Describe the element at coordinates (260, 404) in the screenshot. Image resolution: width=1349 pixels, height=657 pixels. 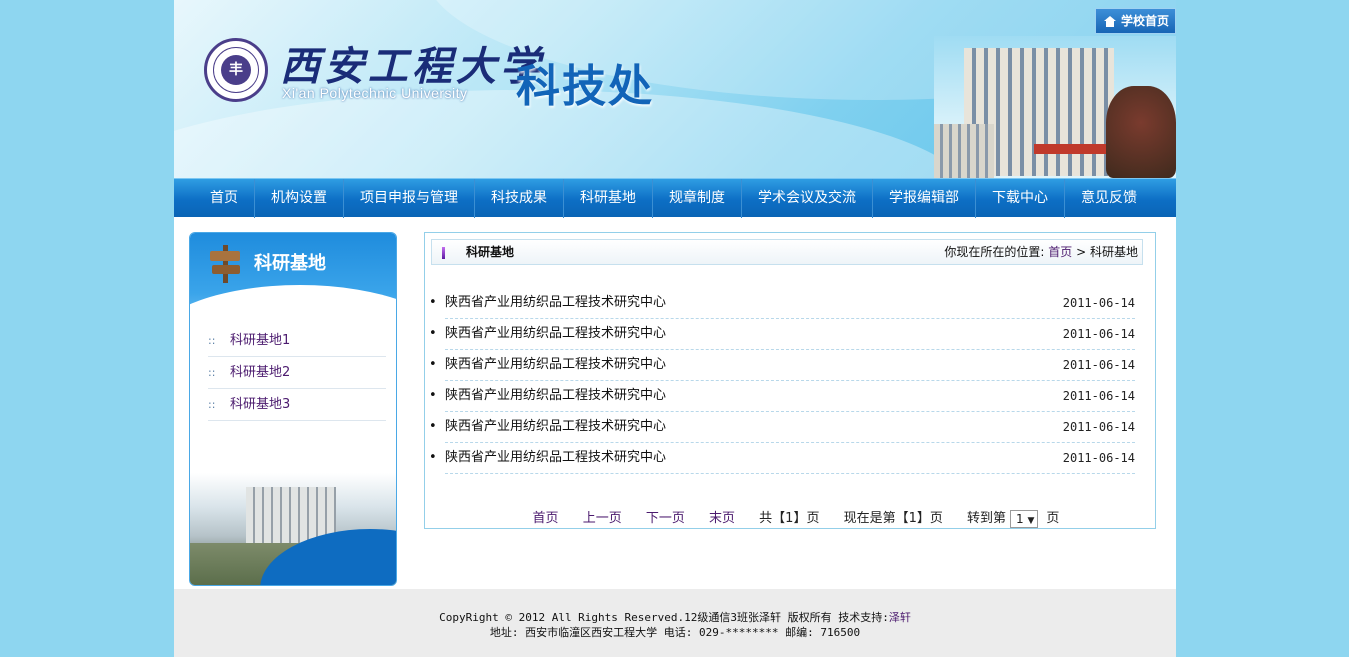
I see `sidebar-item-label: 科研基地3` at that location.